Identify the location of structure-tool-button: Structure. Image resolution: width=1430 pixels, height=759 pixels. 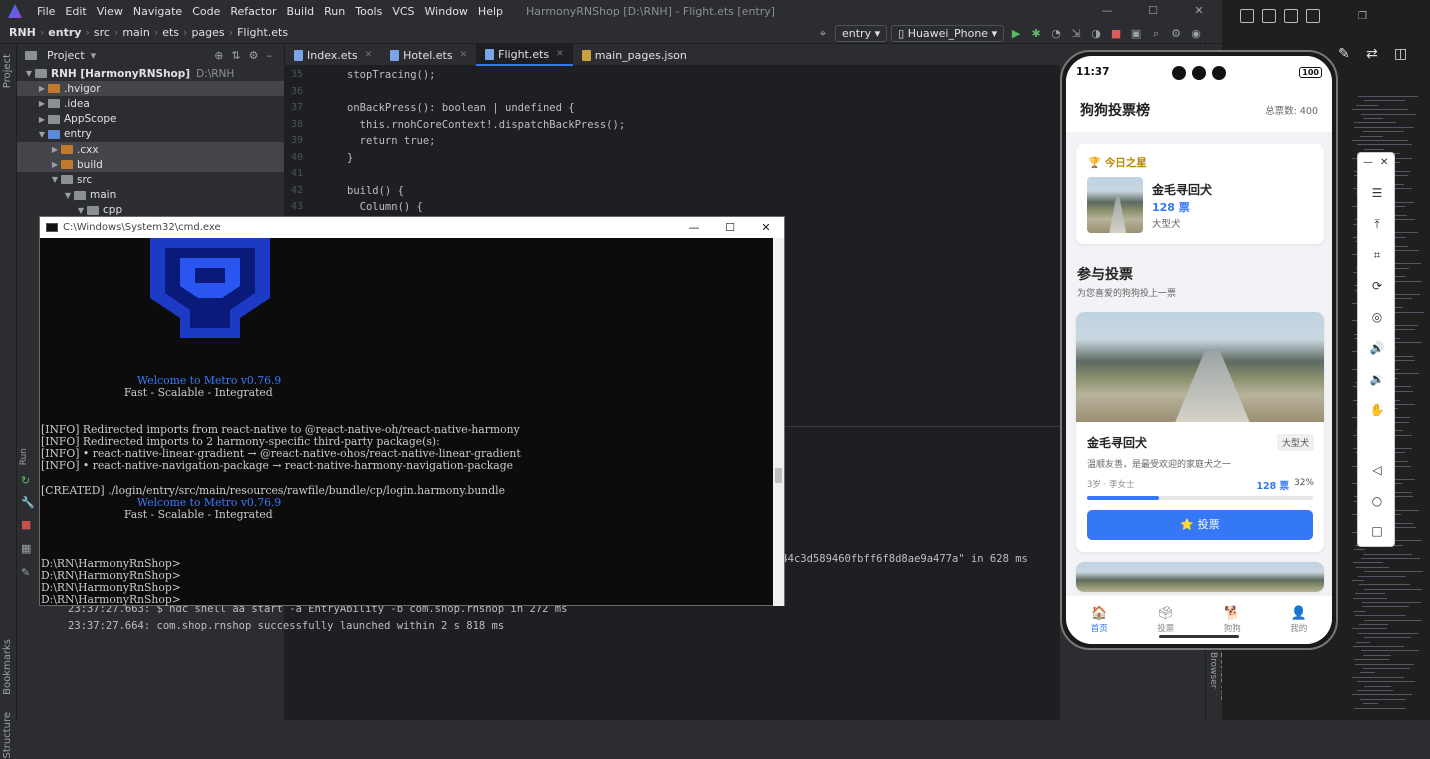
(7, 735).